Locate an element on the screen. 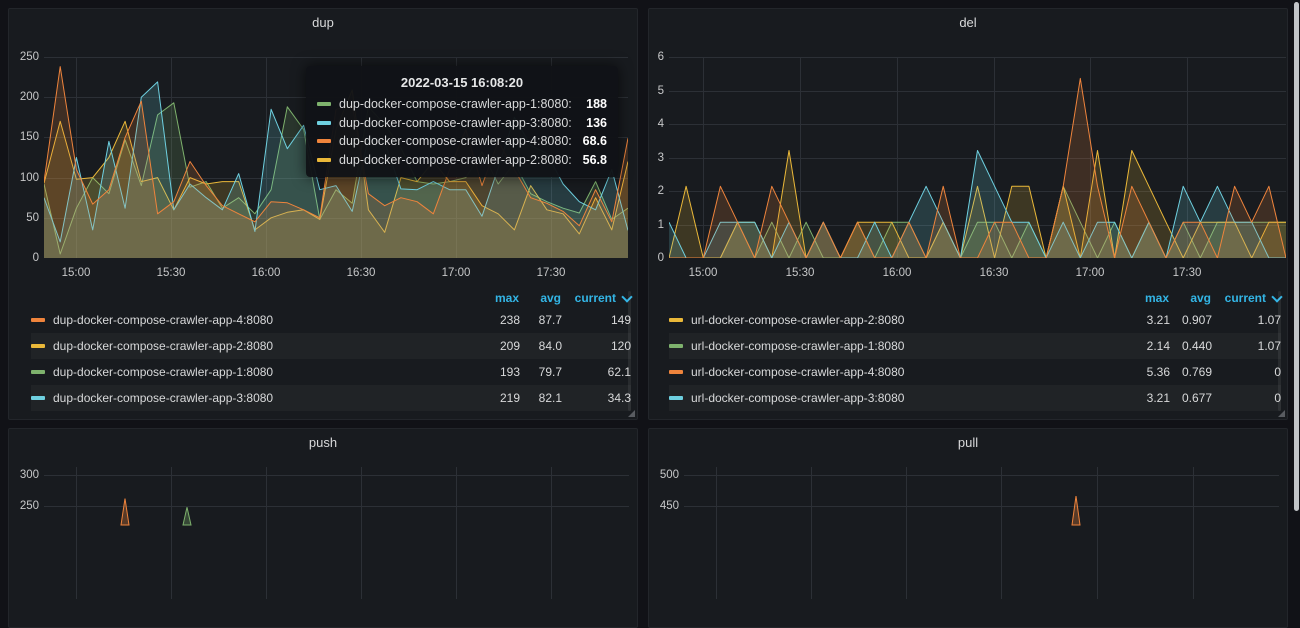  y-axis-label: 2 is located at coordinates (660, 191).